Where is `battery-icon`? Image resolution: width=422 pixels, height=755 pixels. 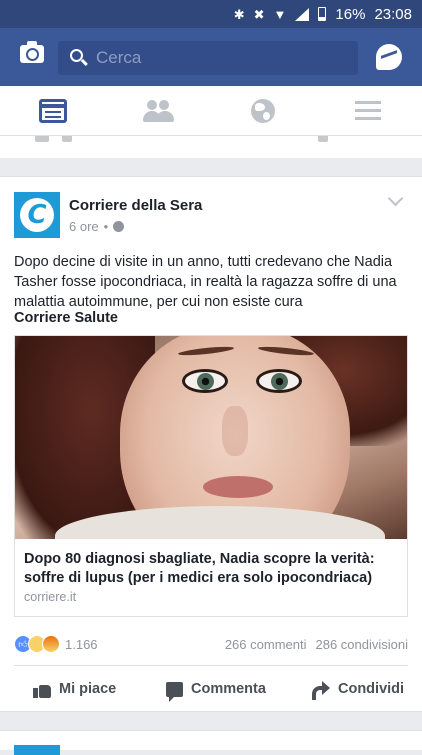
battery-icon is located at coordinates (322, 14).